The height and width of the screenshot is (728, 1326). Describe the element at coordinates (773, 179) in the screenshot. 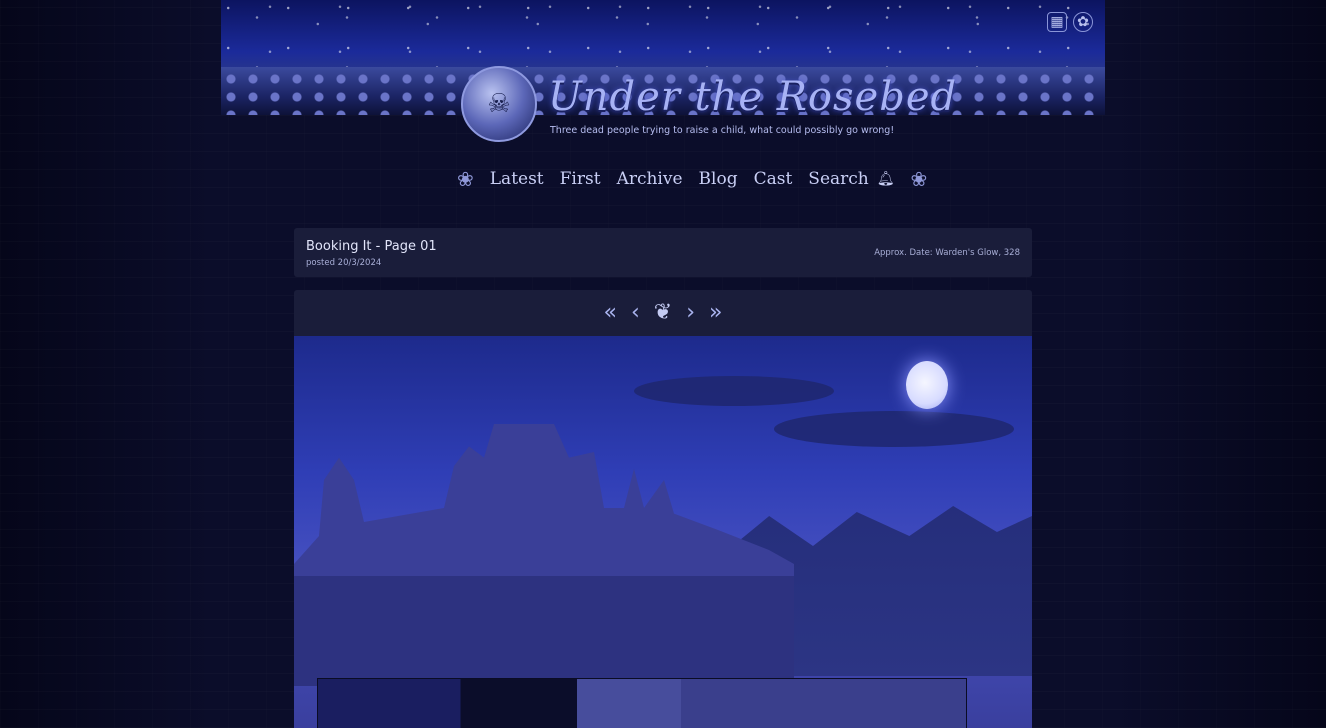

I see `nav-cast: Cast` at that location.